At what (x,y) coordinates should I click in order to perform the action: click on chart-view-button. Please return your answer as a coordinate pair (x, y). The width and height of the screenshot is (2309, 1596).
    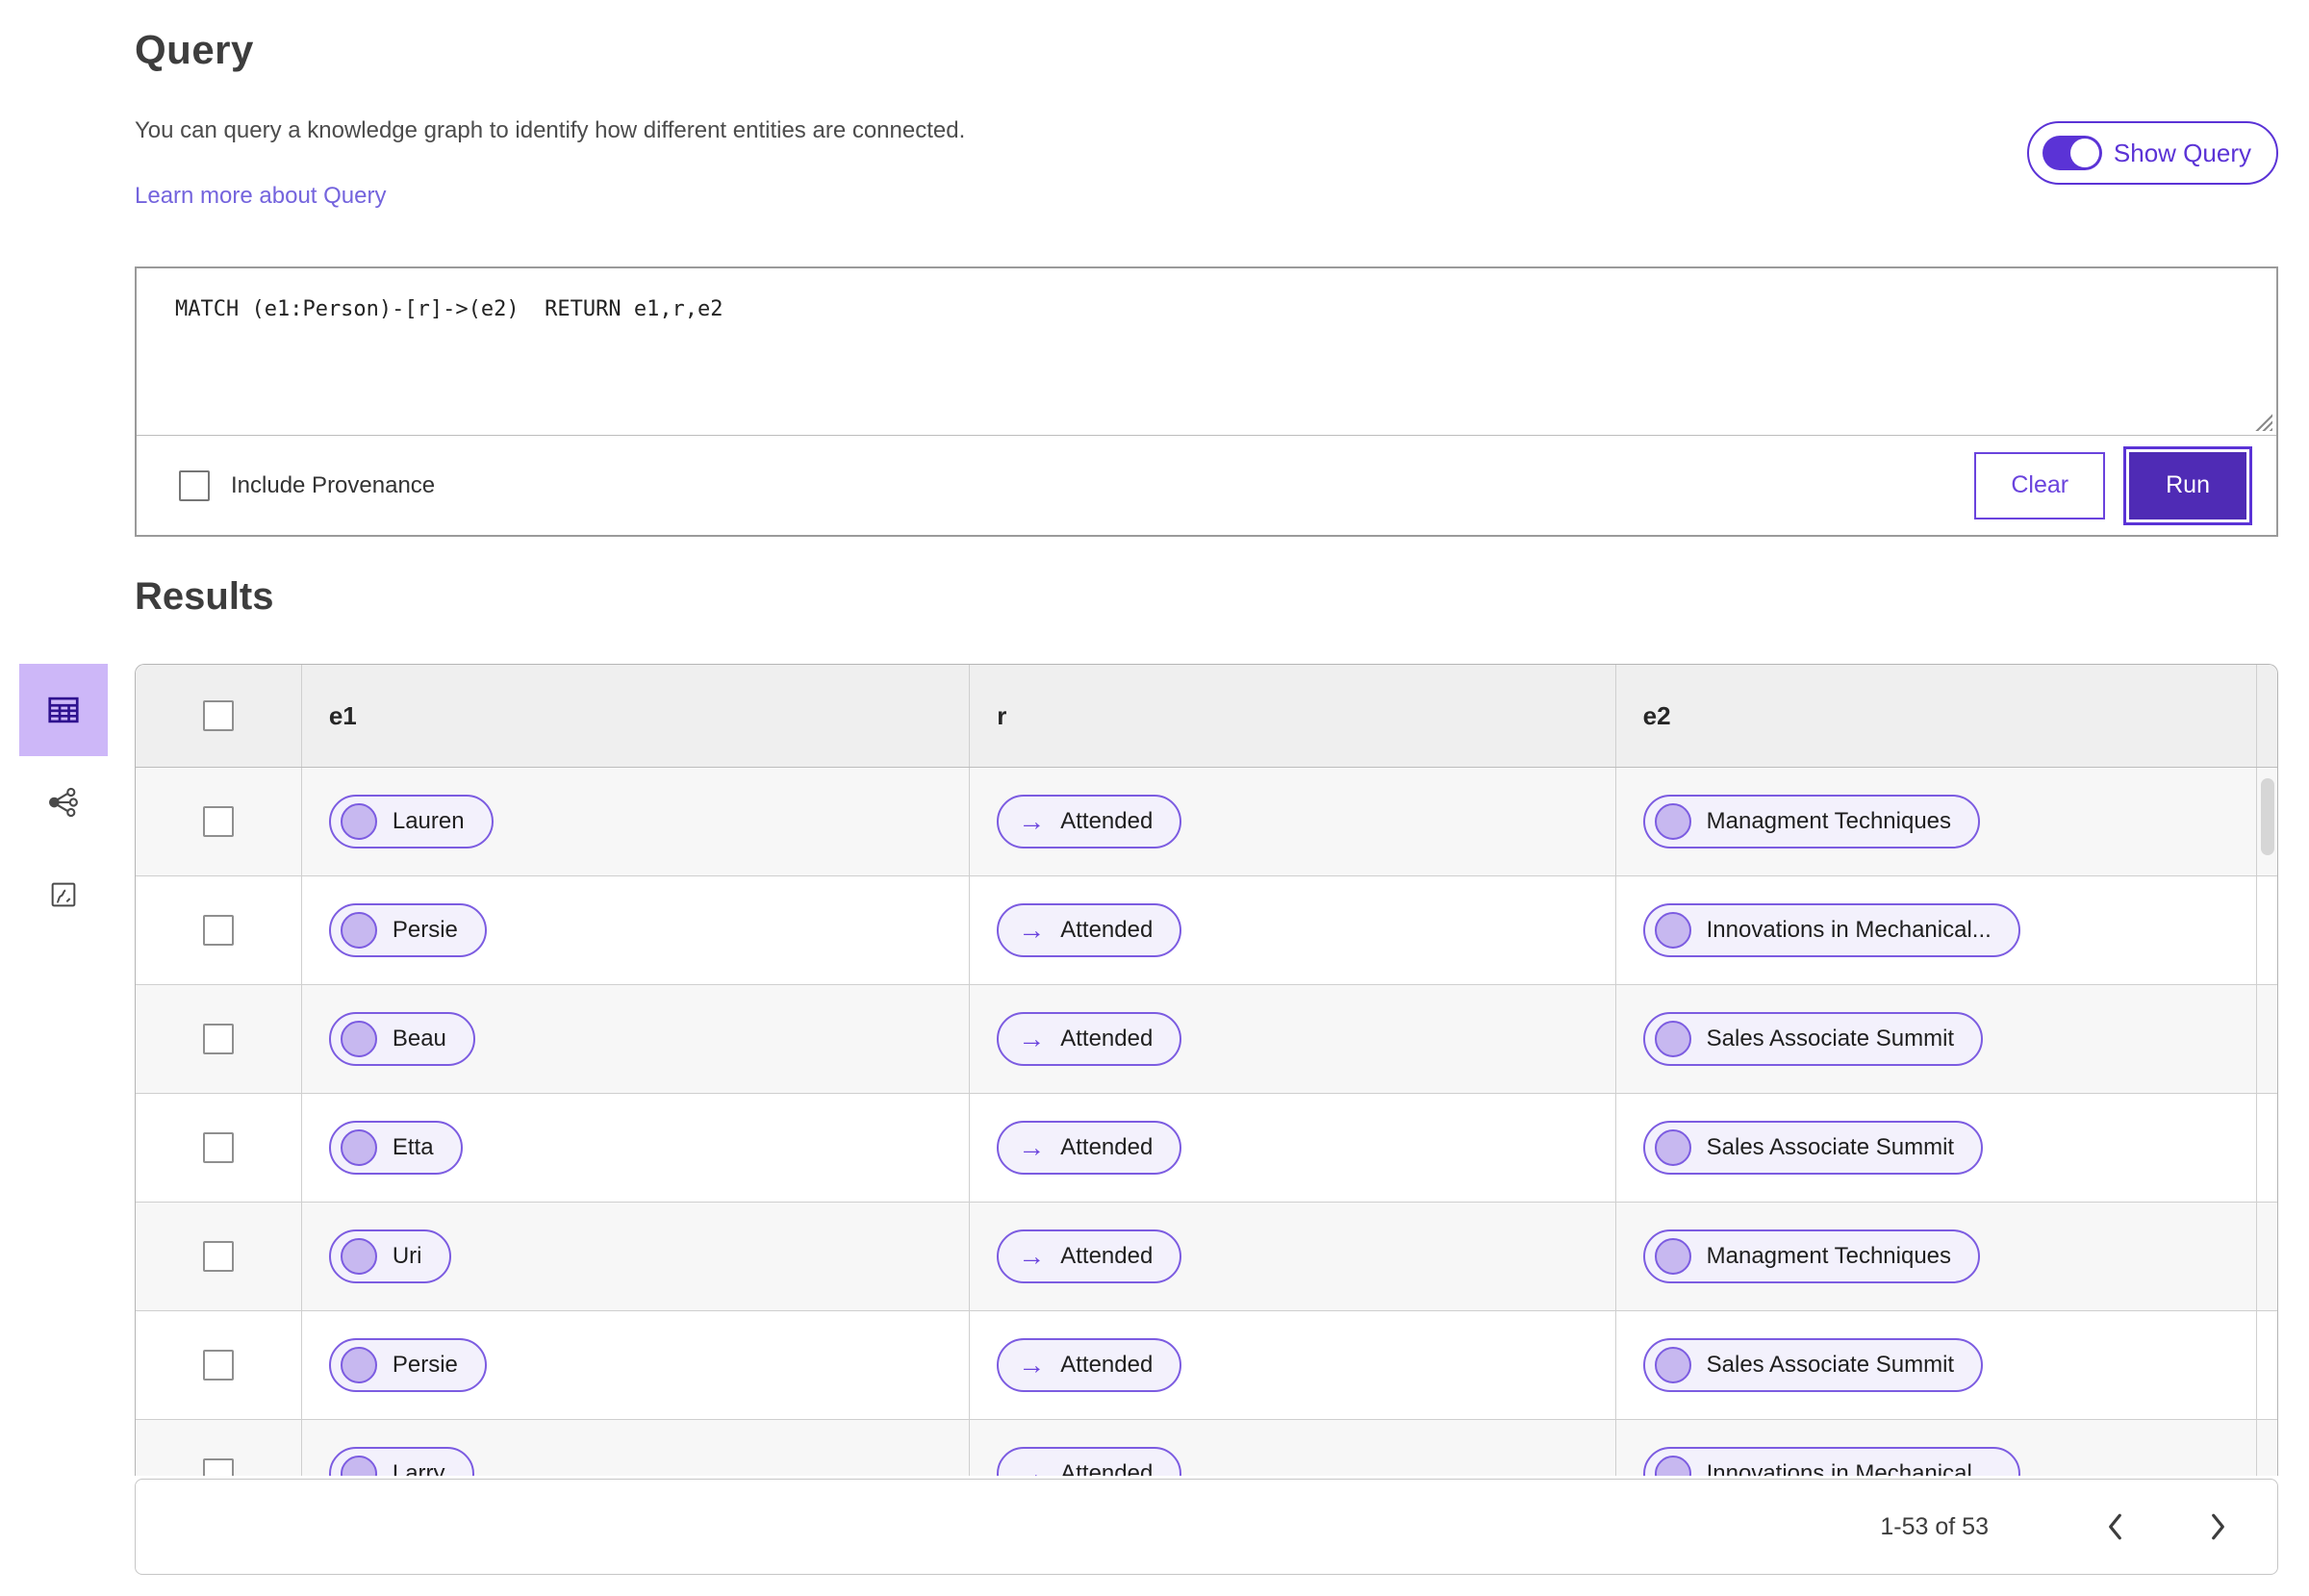
    Looking at the image, I should click on (63, 895).